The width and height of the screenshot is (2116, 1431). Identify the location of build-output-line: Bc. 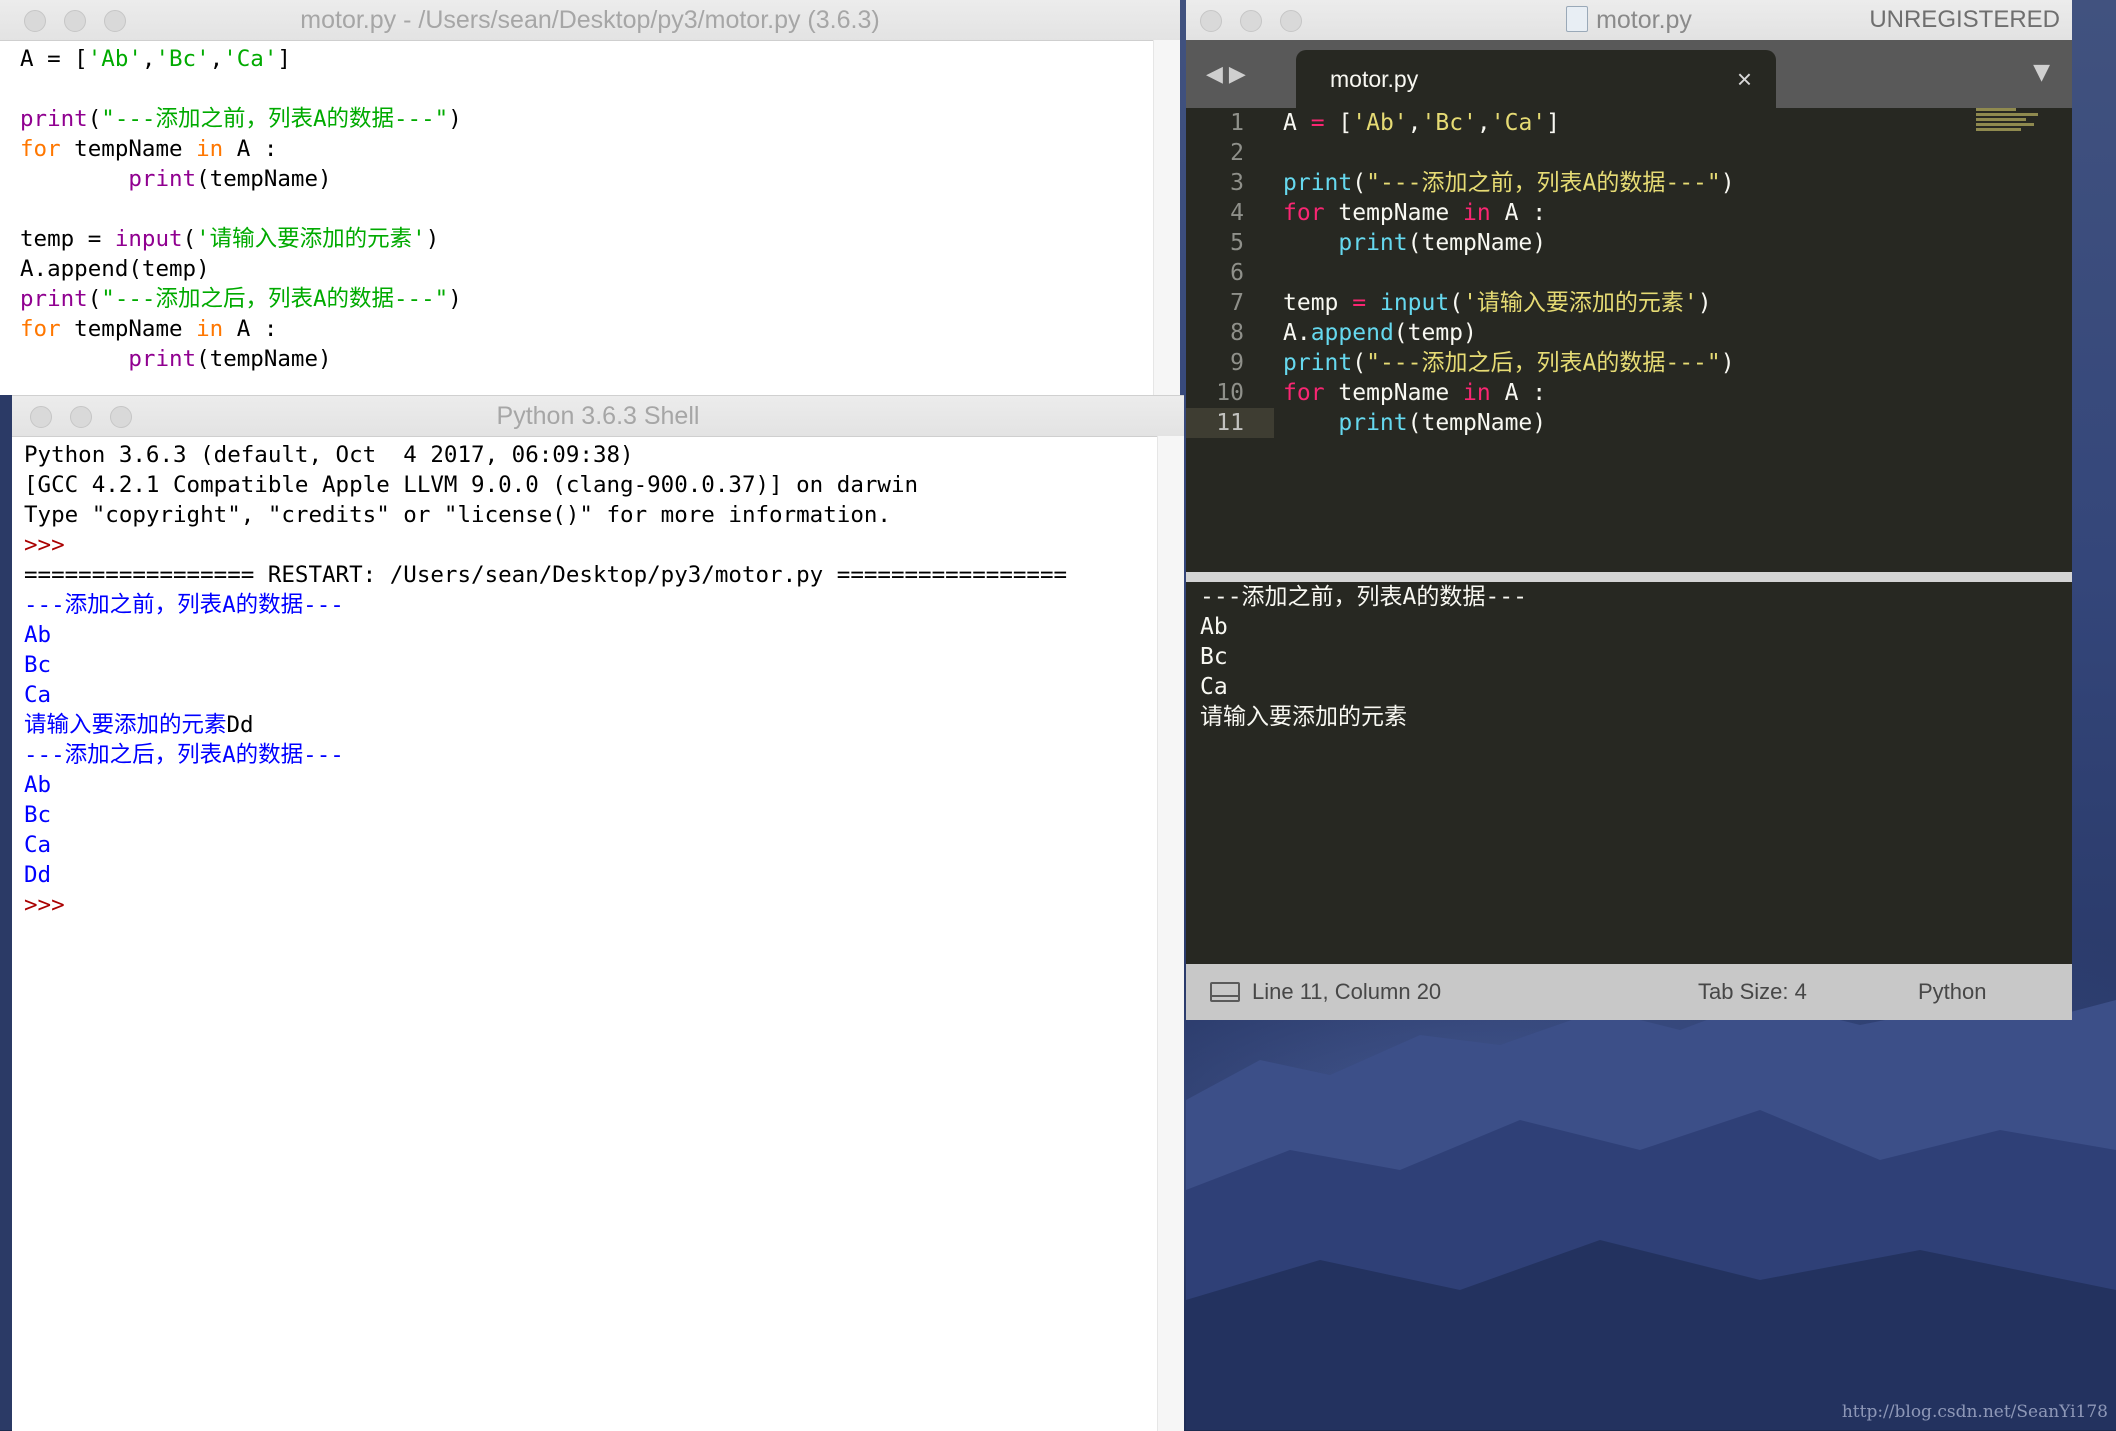
(1214, 657).